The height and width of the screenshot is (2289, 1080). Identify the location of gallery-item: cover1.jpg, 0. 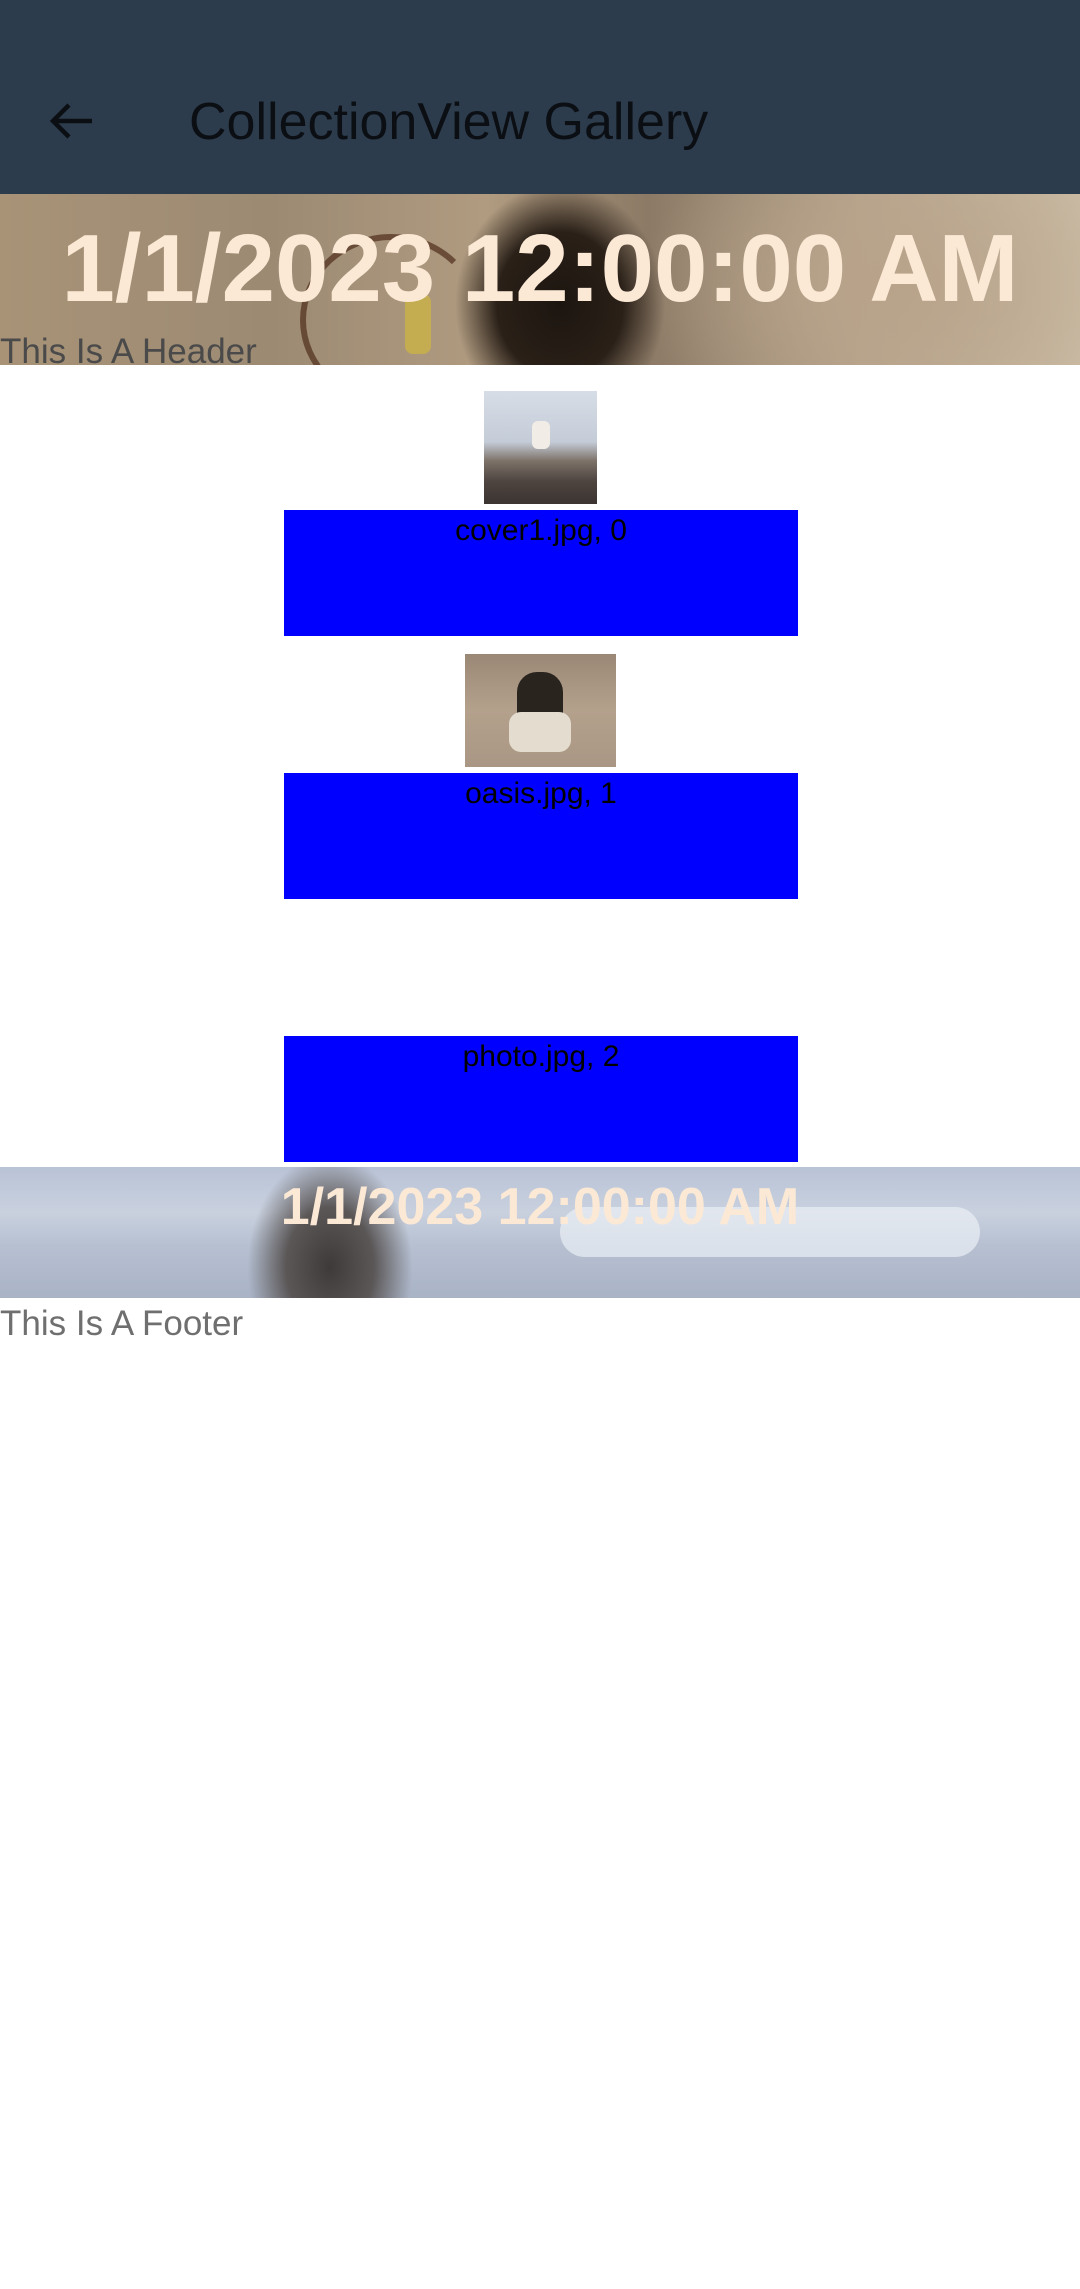
(540, 513).